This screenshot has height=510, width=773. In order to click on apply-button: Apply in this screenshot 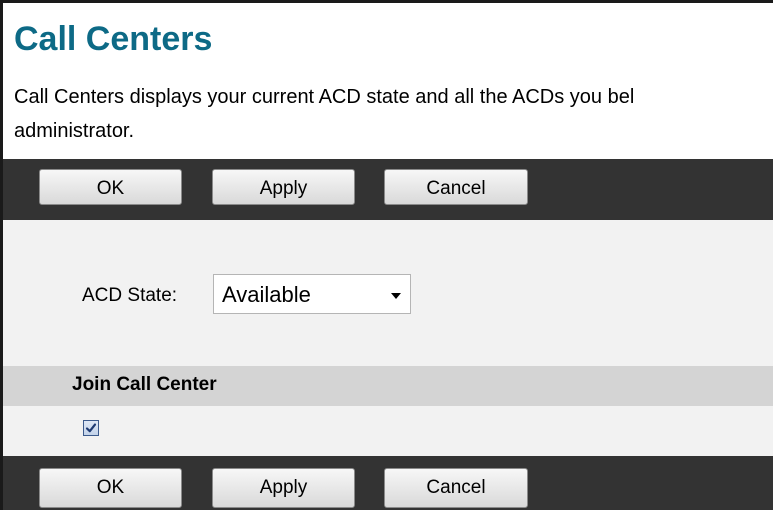, I will do `click(283, 187)`.